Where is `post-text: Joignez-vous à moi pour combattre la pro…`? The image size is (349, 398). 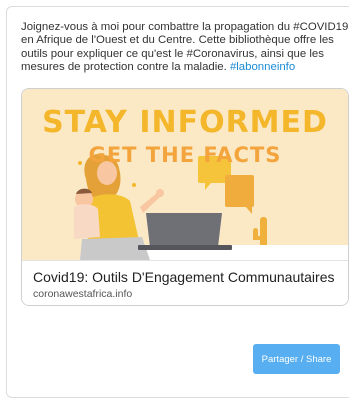 post-text: Joignez-vous à moi pour combattre la pro… is located at coordinates (185, 48).